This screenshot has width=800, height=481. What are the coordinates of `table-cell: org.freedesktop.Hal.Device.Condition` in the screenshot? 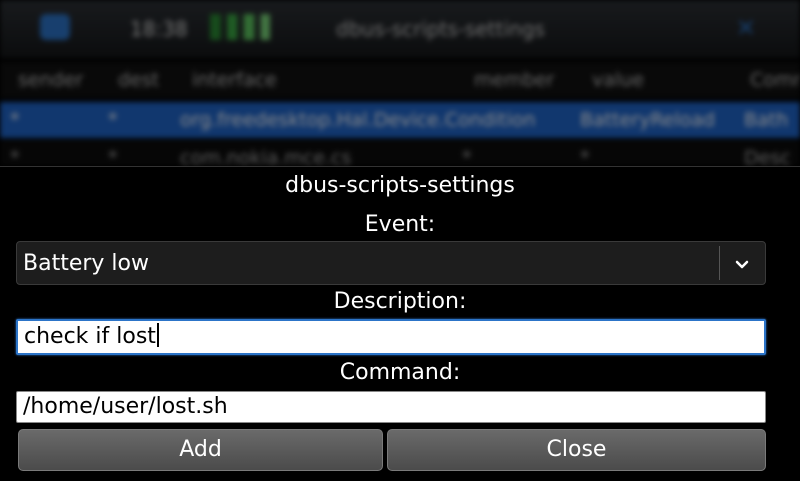 It's located at (358, 120).